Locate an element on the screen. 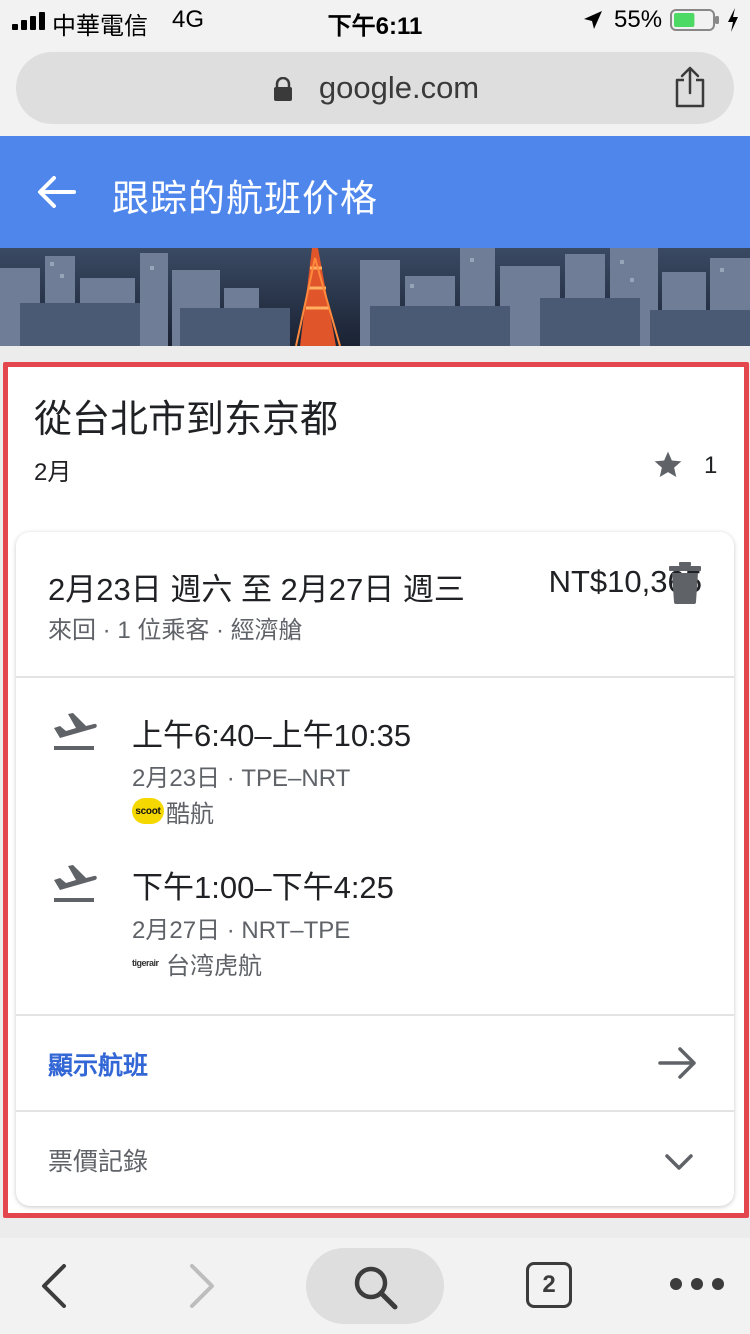  browser-toolbar: 2 is located at coordinates (375, 1286).